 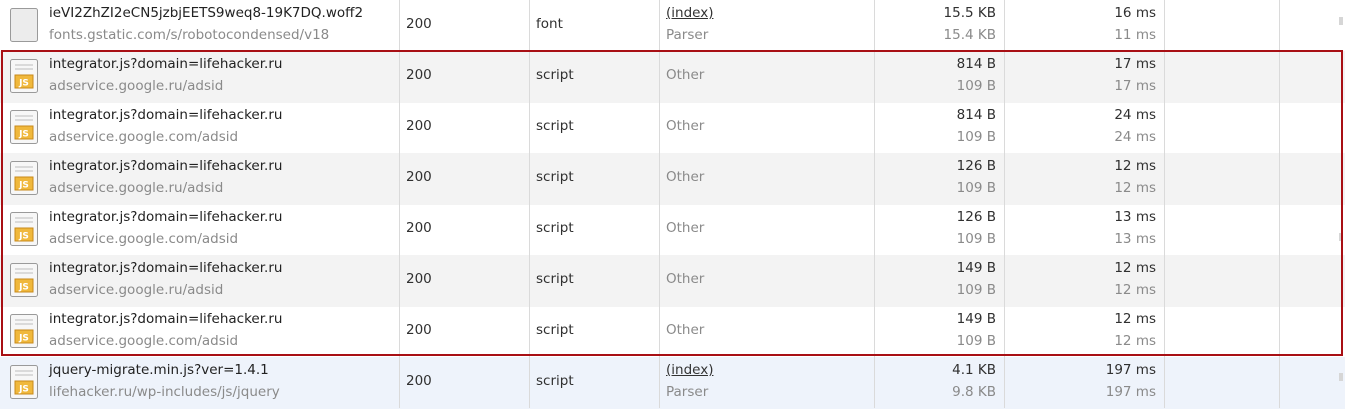 I want to click on type-cell: font, so click(x=595, y=25).